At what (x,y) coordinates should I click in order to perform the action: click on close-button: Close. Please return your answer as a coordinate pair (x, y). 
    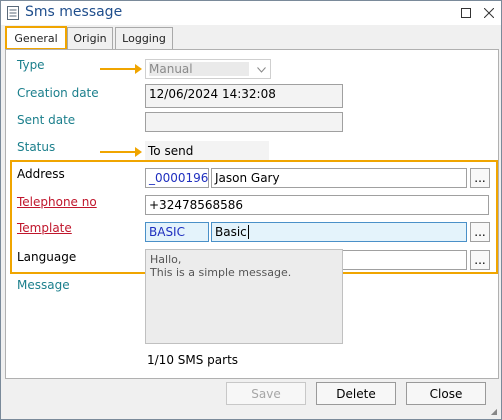
    Looking at the image, I should click on (446, 393).